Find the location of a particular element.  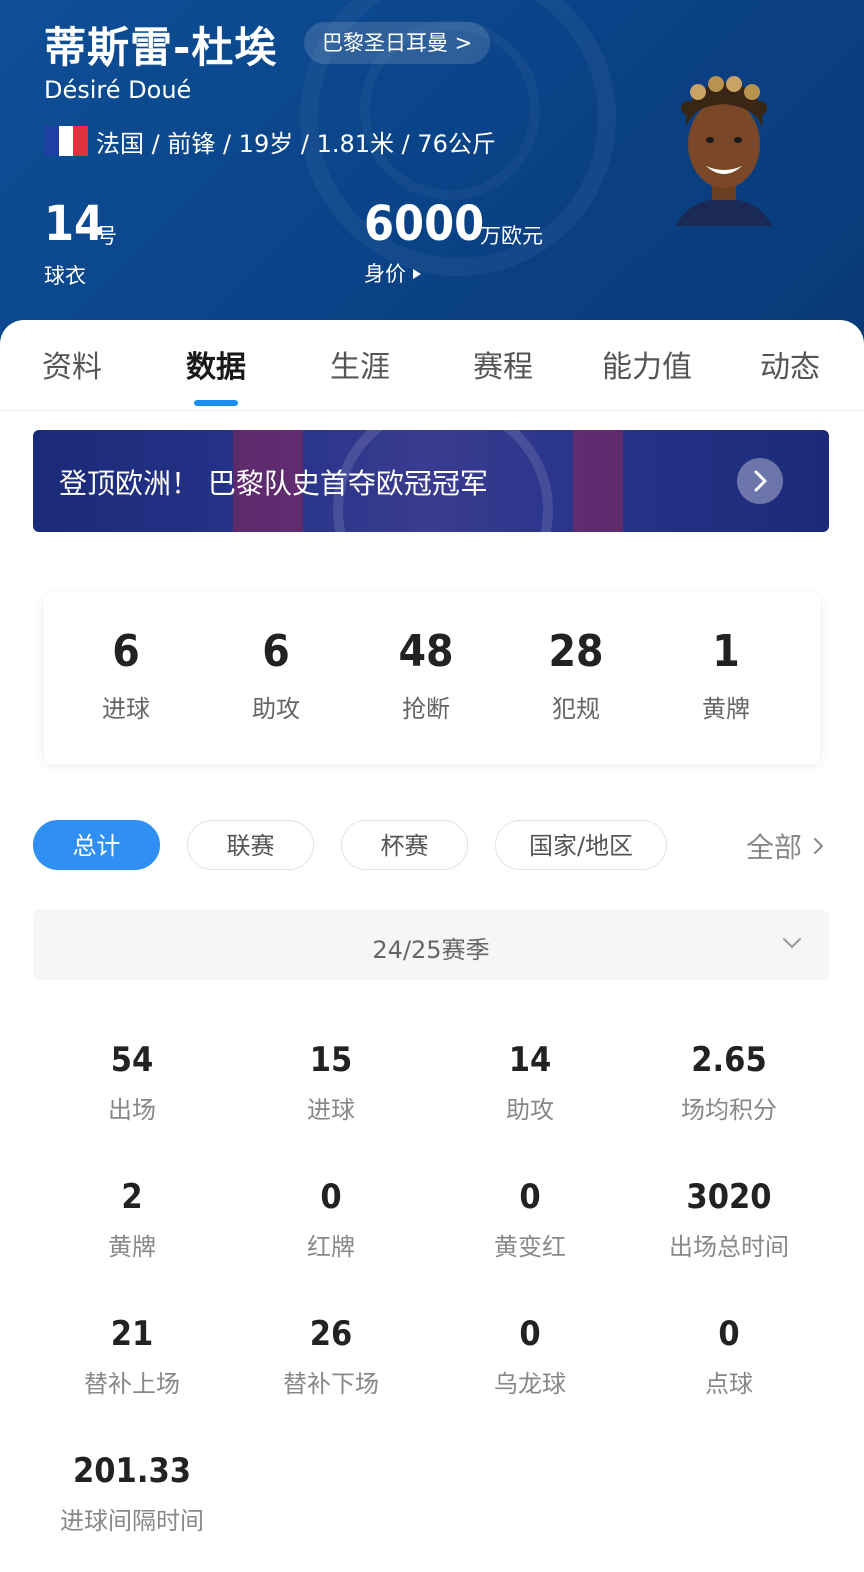

stat-label: 黄牌 is located at coordinates (132, 1247).